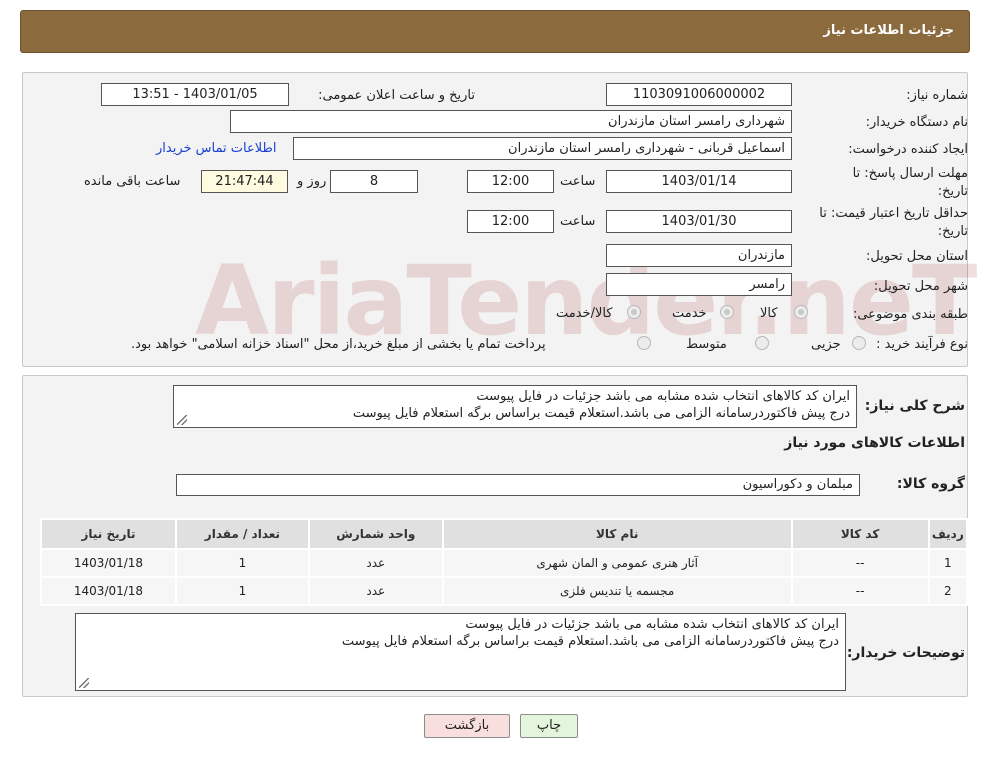 The height and width of the screenshot is (759, 985). What do you see at coordinates (948, 563) in the screenshot?
I see `cell-row: 1` at bounding box center [948, 563].